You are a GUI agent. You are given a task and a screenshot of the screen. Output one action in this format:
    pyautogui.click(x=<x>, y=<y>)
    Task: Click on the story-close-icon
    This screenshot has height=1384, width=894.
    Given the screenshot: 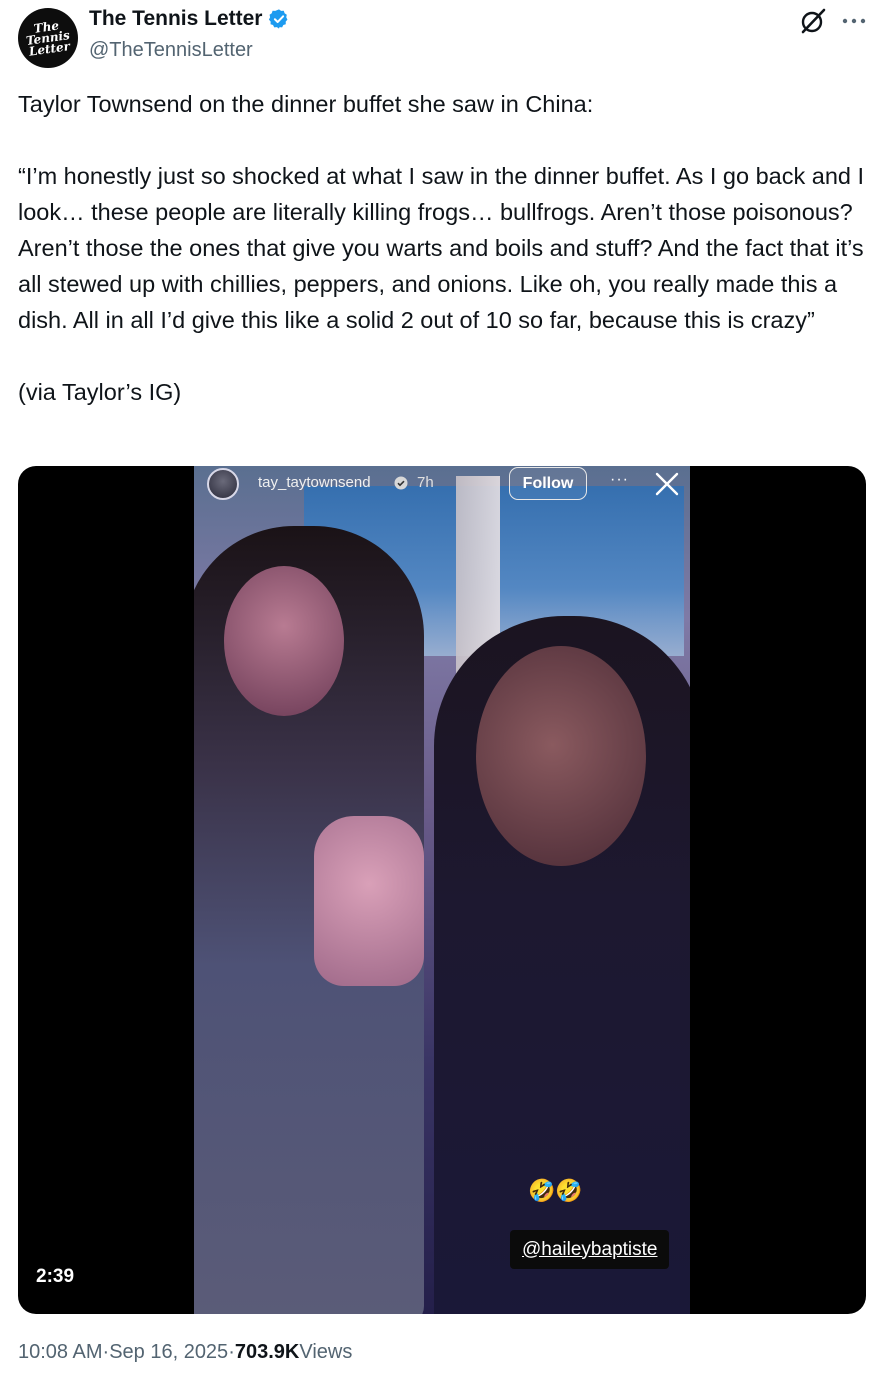 What is the action you would take?
    pyautogui.click(x=667, y=484)
    